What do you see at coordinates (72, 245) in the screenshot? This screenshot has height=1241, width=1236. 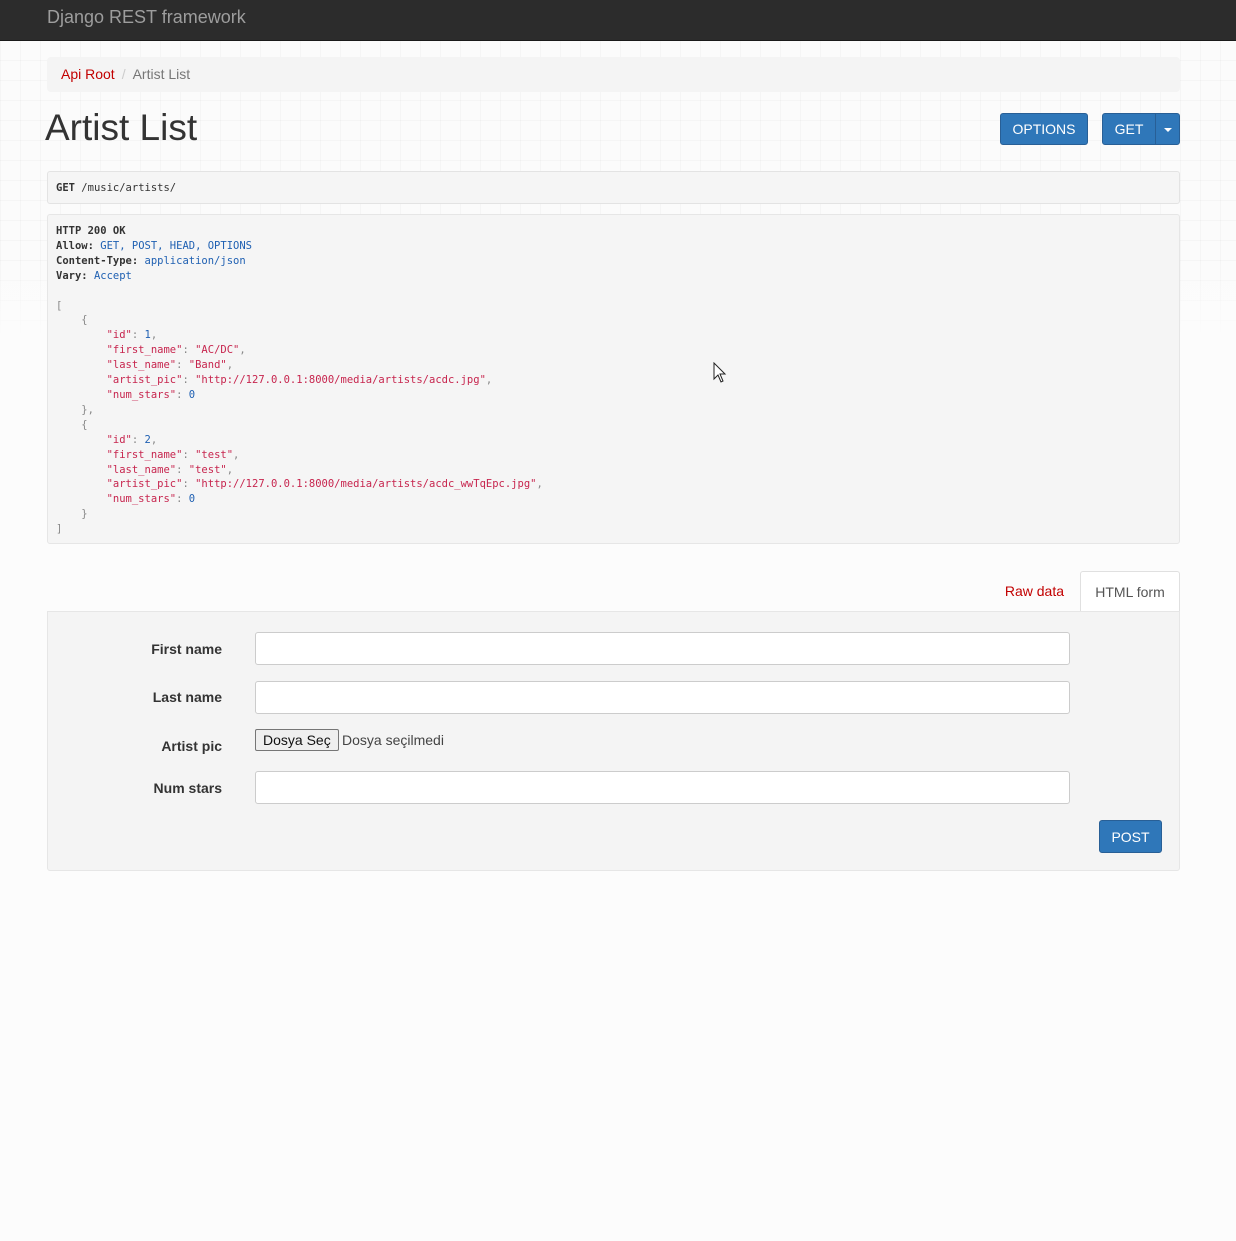 I see `header-name: Allow` at bounding box center [72, 245].